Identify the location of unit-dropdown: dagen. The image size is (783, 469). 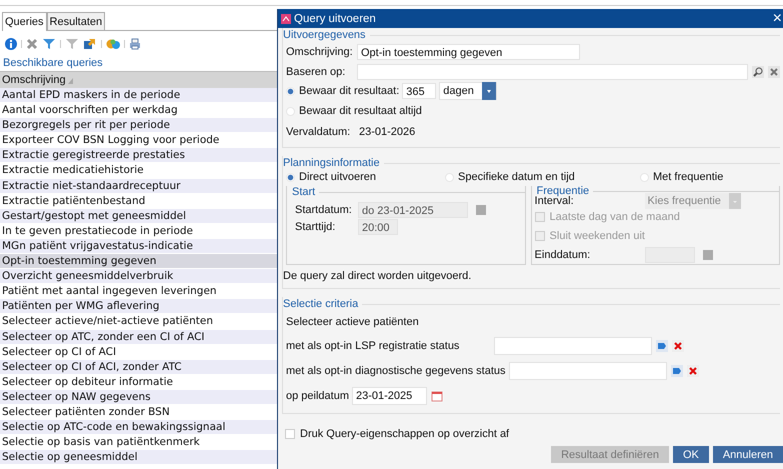
(468, 91).